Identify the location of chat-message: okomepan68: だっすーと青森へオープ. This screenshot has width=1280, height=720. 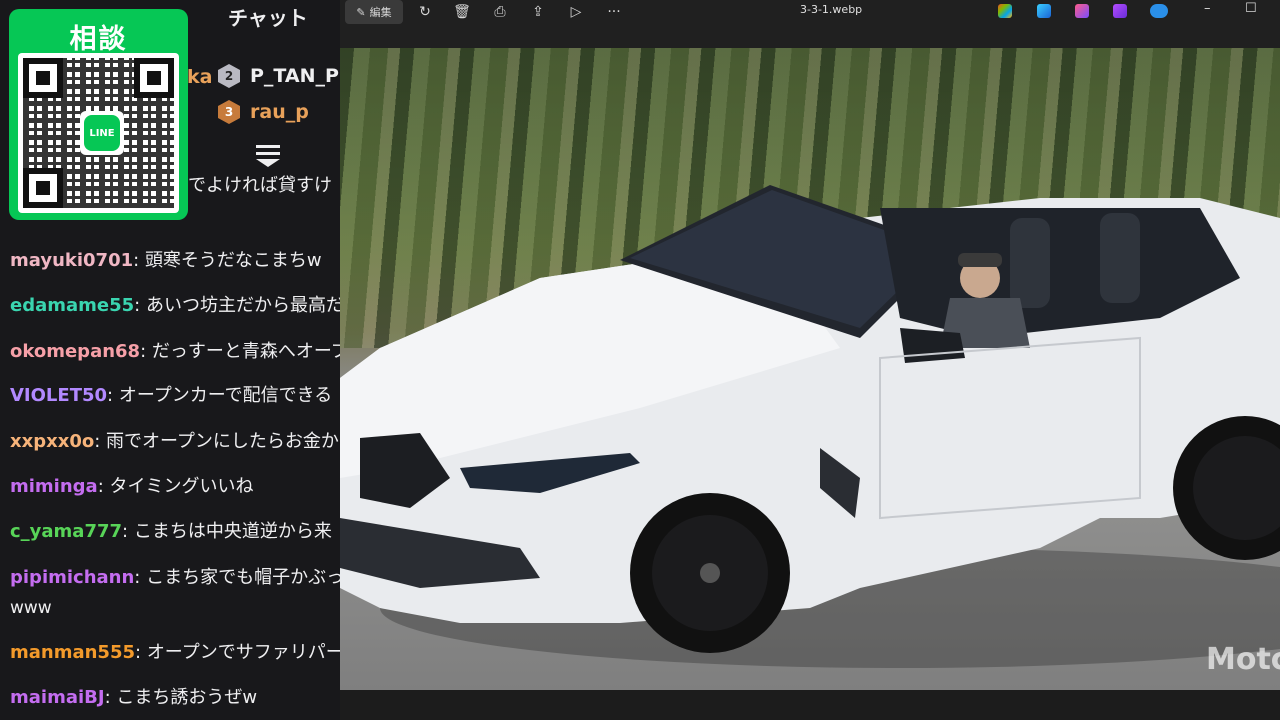
(175, 352).